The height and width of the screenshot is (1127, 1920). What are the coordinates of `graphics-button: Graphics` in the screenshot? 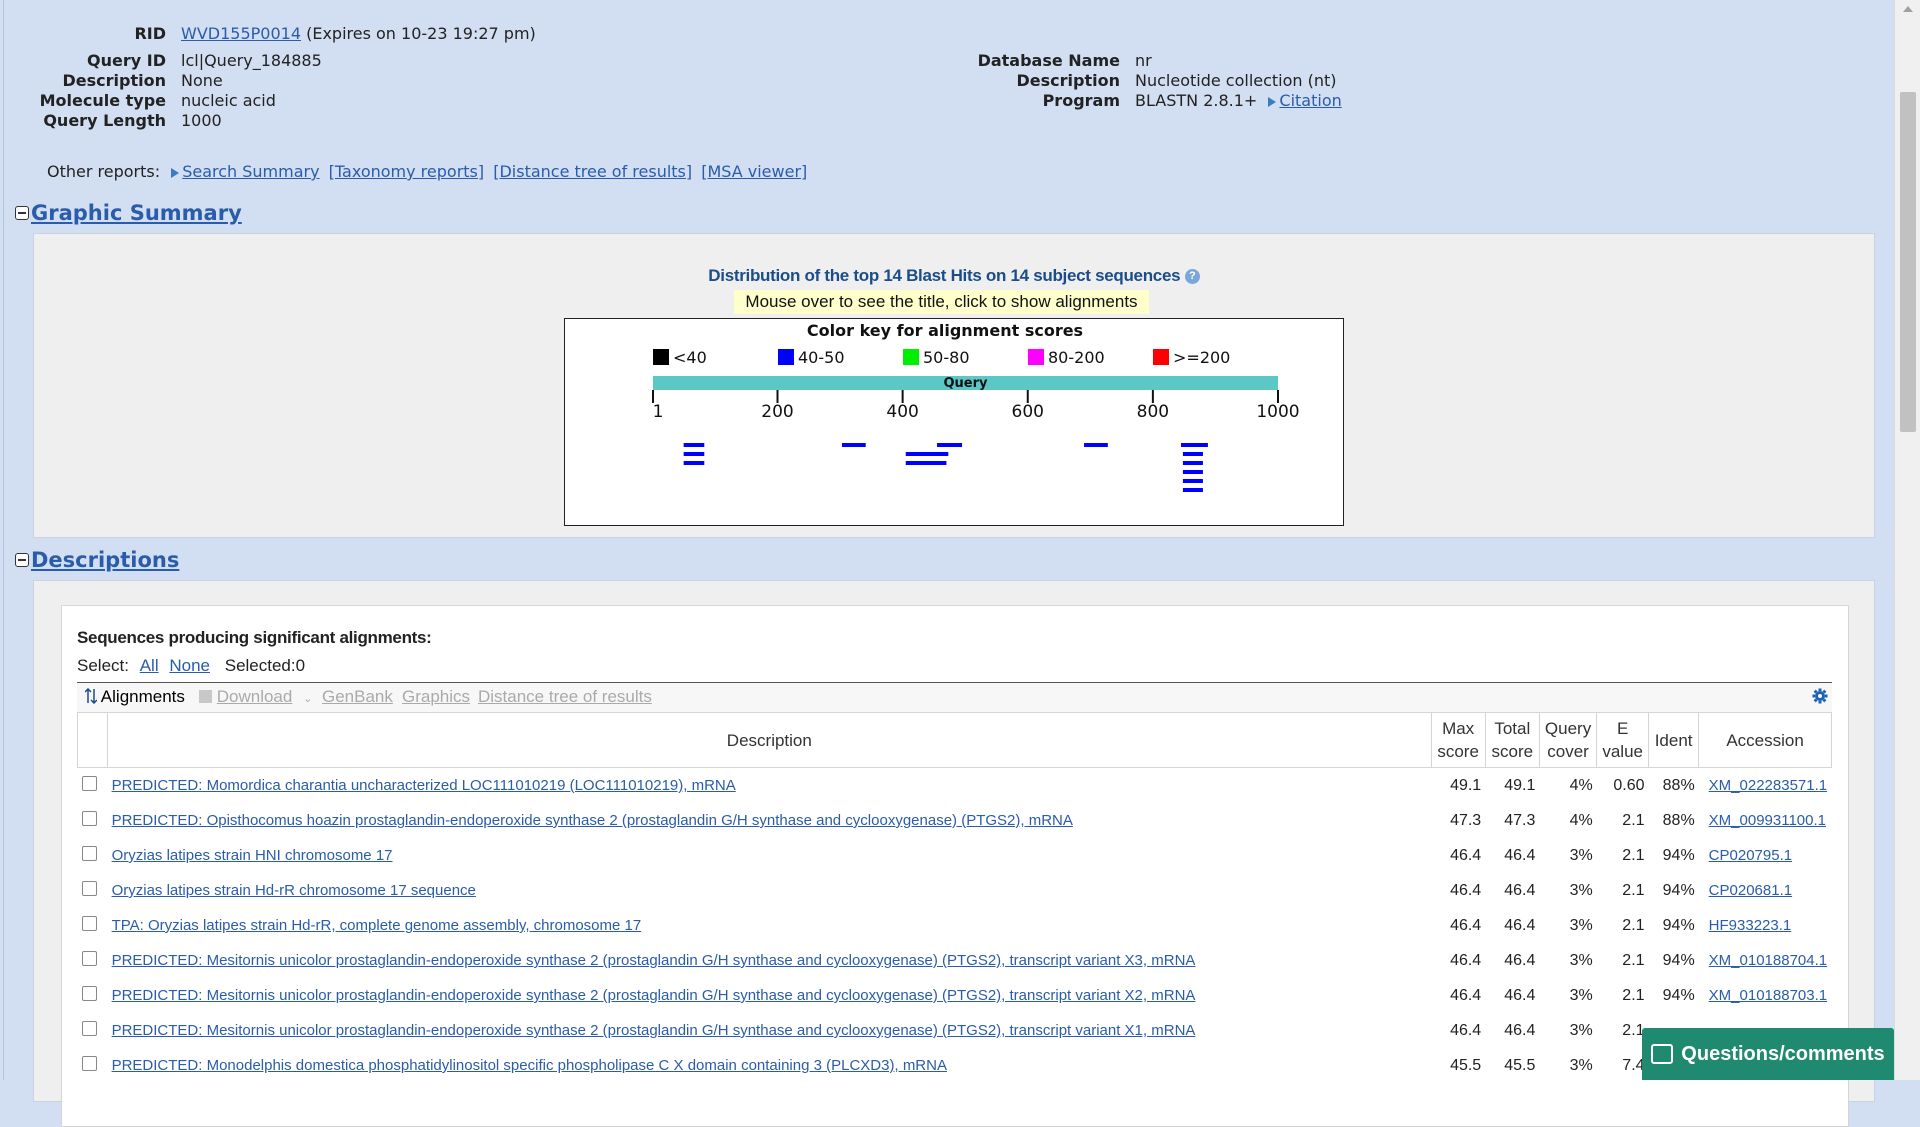 It's located at (436, 697).